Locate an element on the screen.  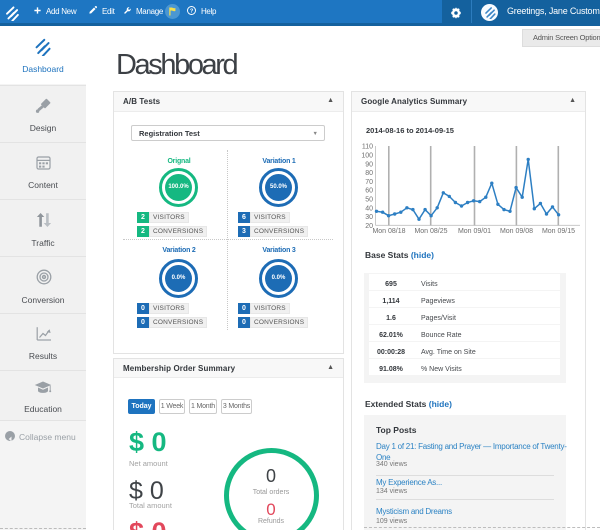
svg-text: 30 is located at coordinates (369, 217).